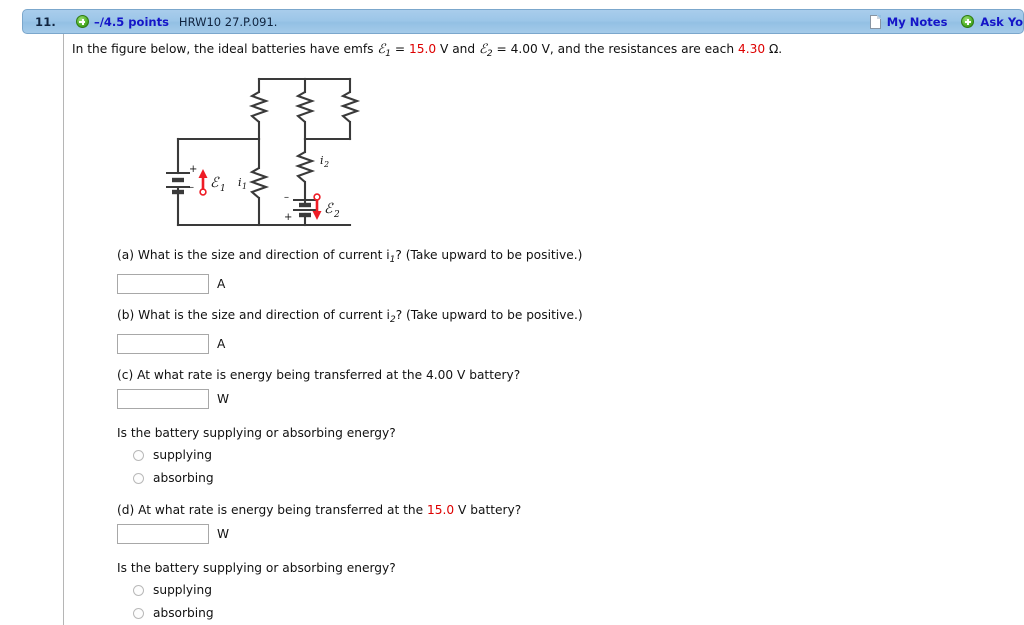 The image size is (1024, 625). Describe the element at coordinates (350, 344) in the screenshot. I see `part-b-answer-row: A` at that location.